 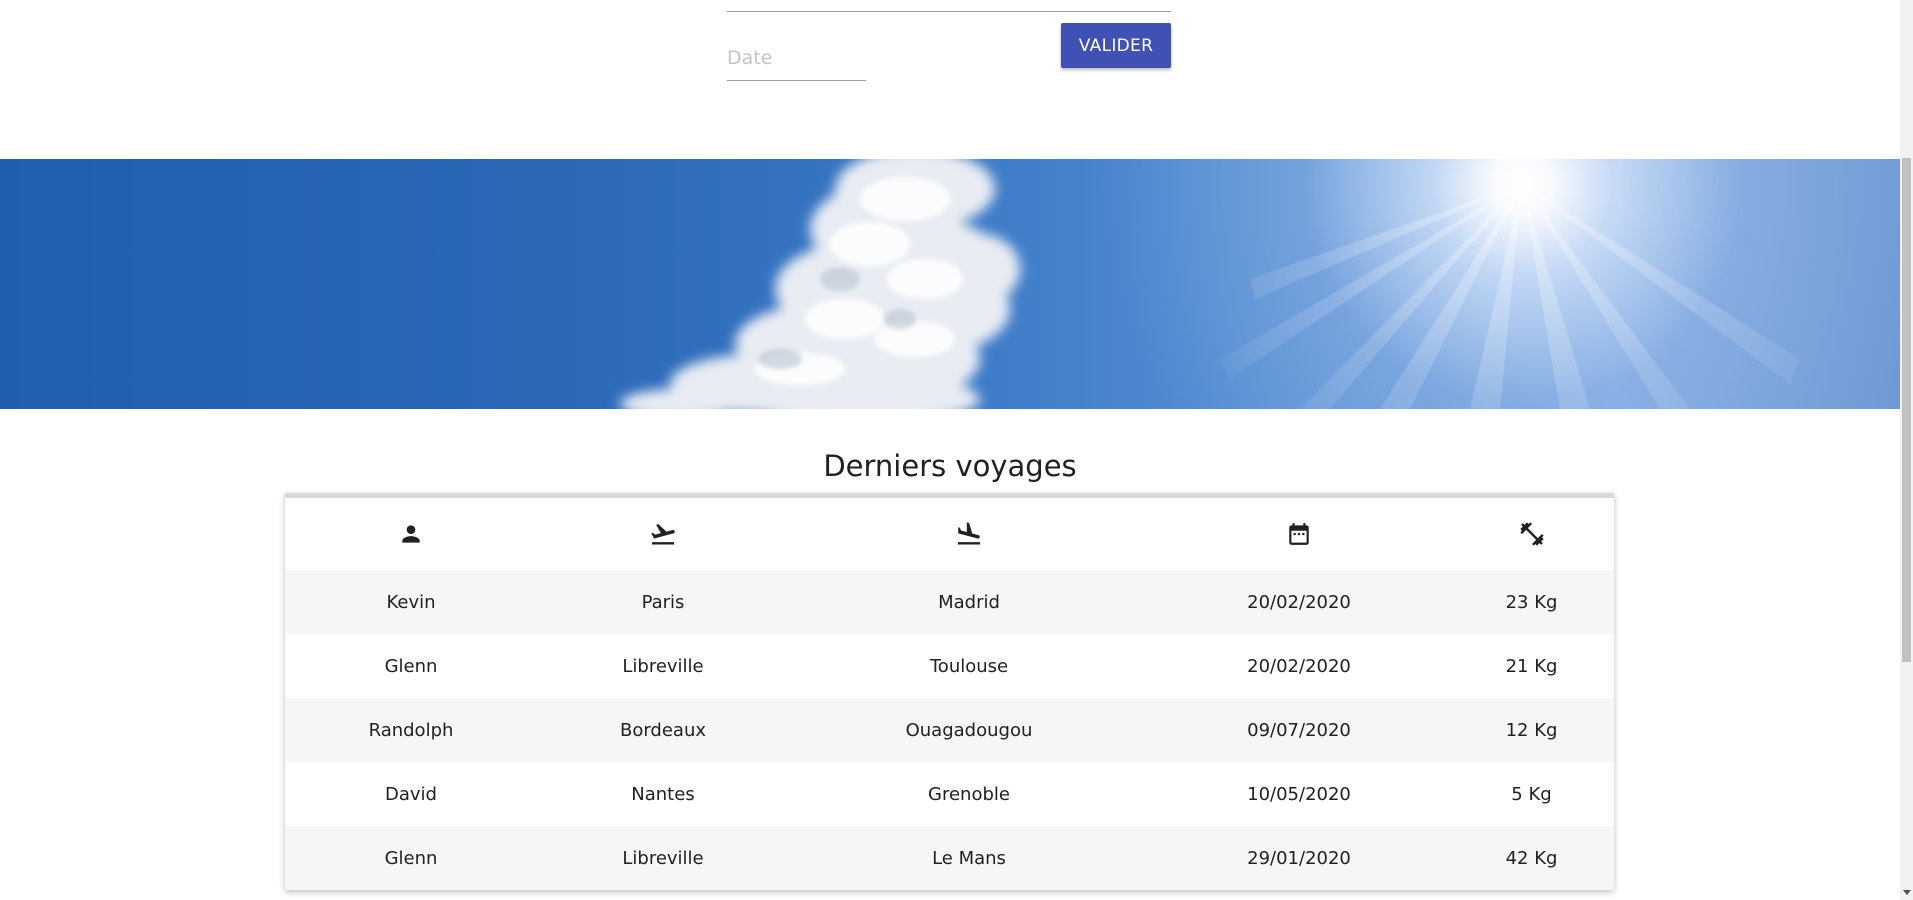 I want to click on calendar-icon, so click(x=1299, y=534).